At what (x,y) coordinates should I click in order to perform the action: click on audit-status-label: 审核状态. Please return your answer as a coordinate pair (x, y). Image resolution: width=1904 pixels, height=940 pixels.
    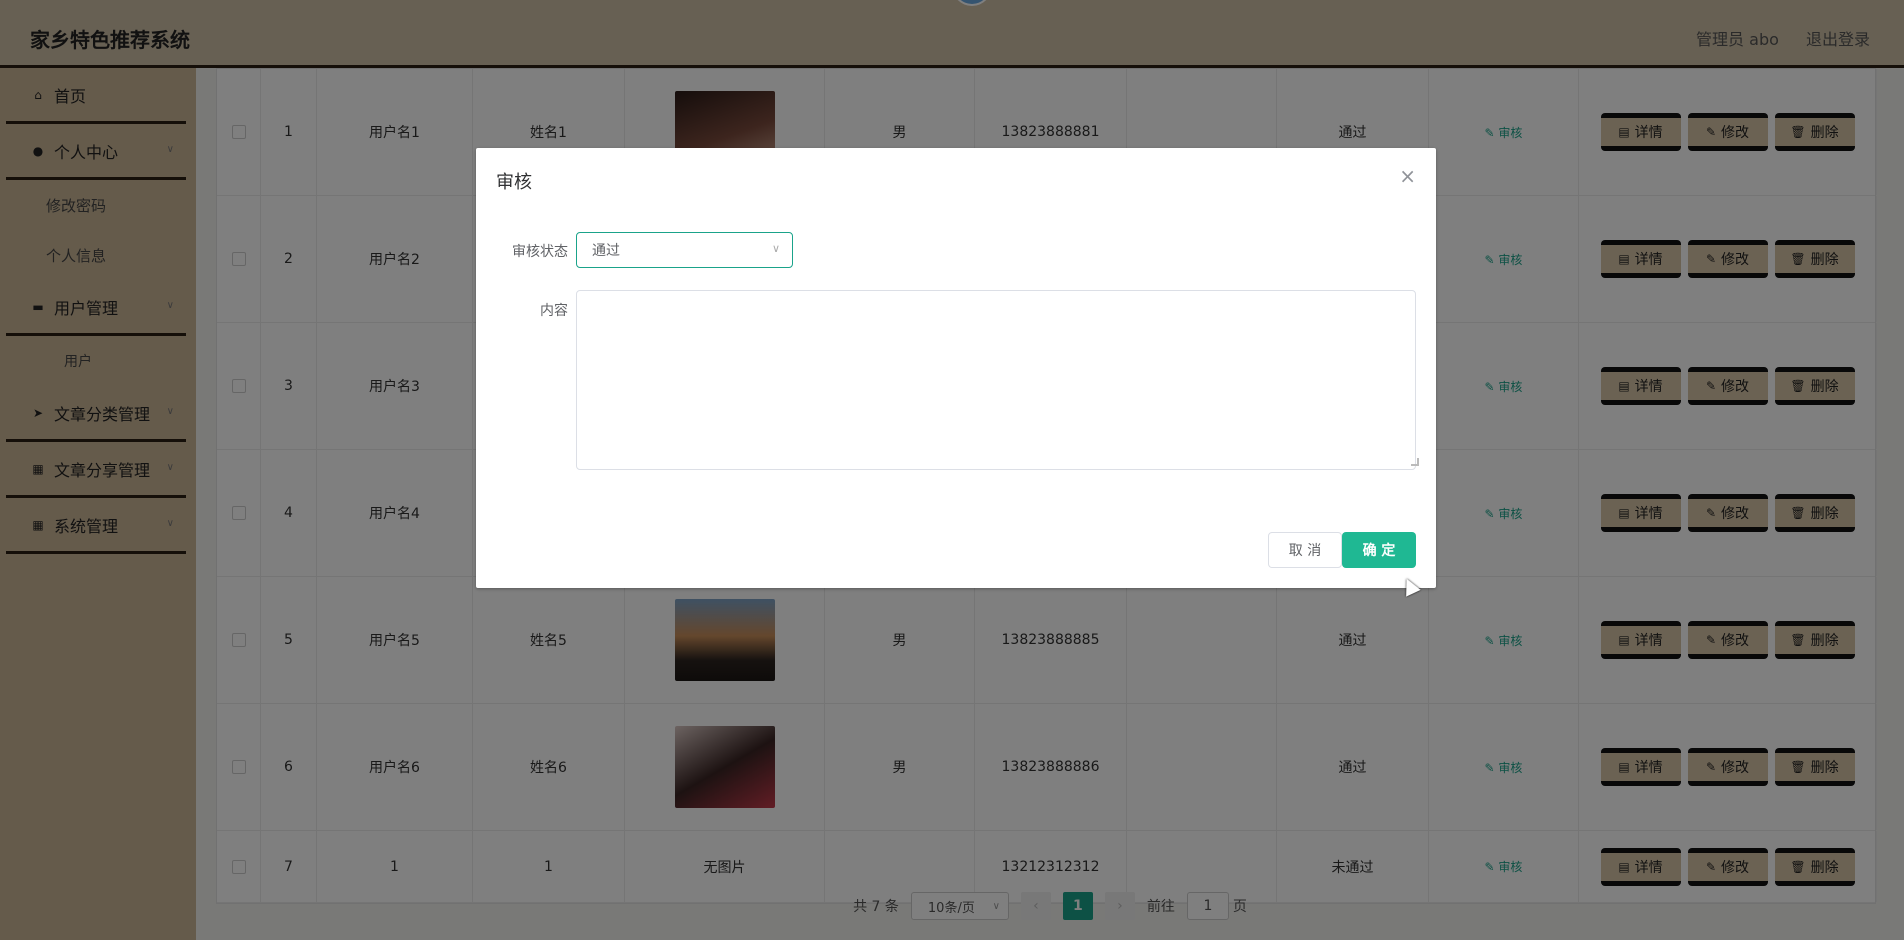
    Looking at the image, I should click on (540, 252).